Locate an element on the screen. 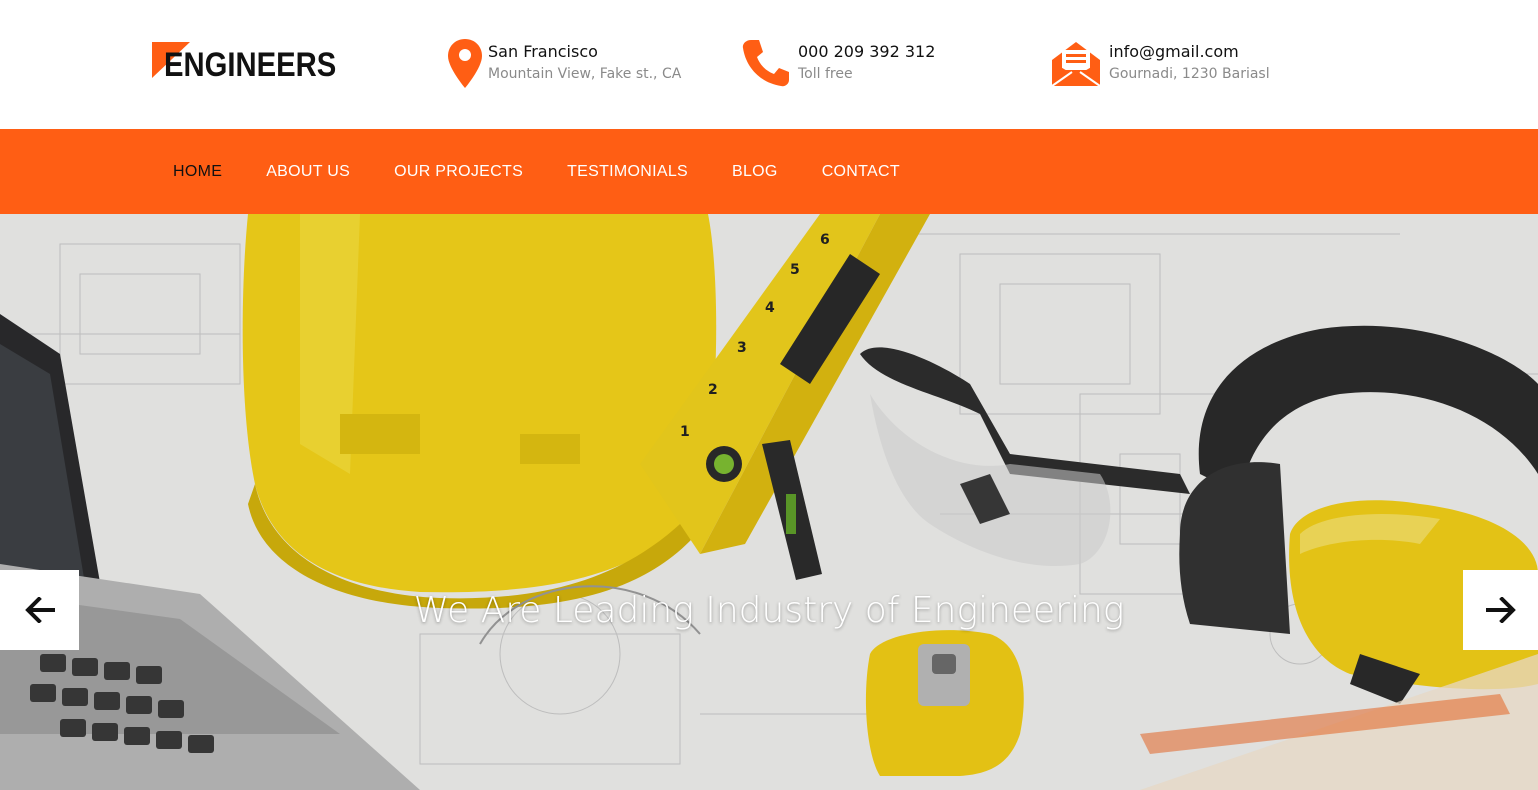  email-address: info@gmail.com is located at coordinates (1174, 51).